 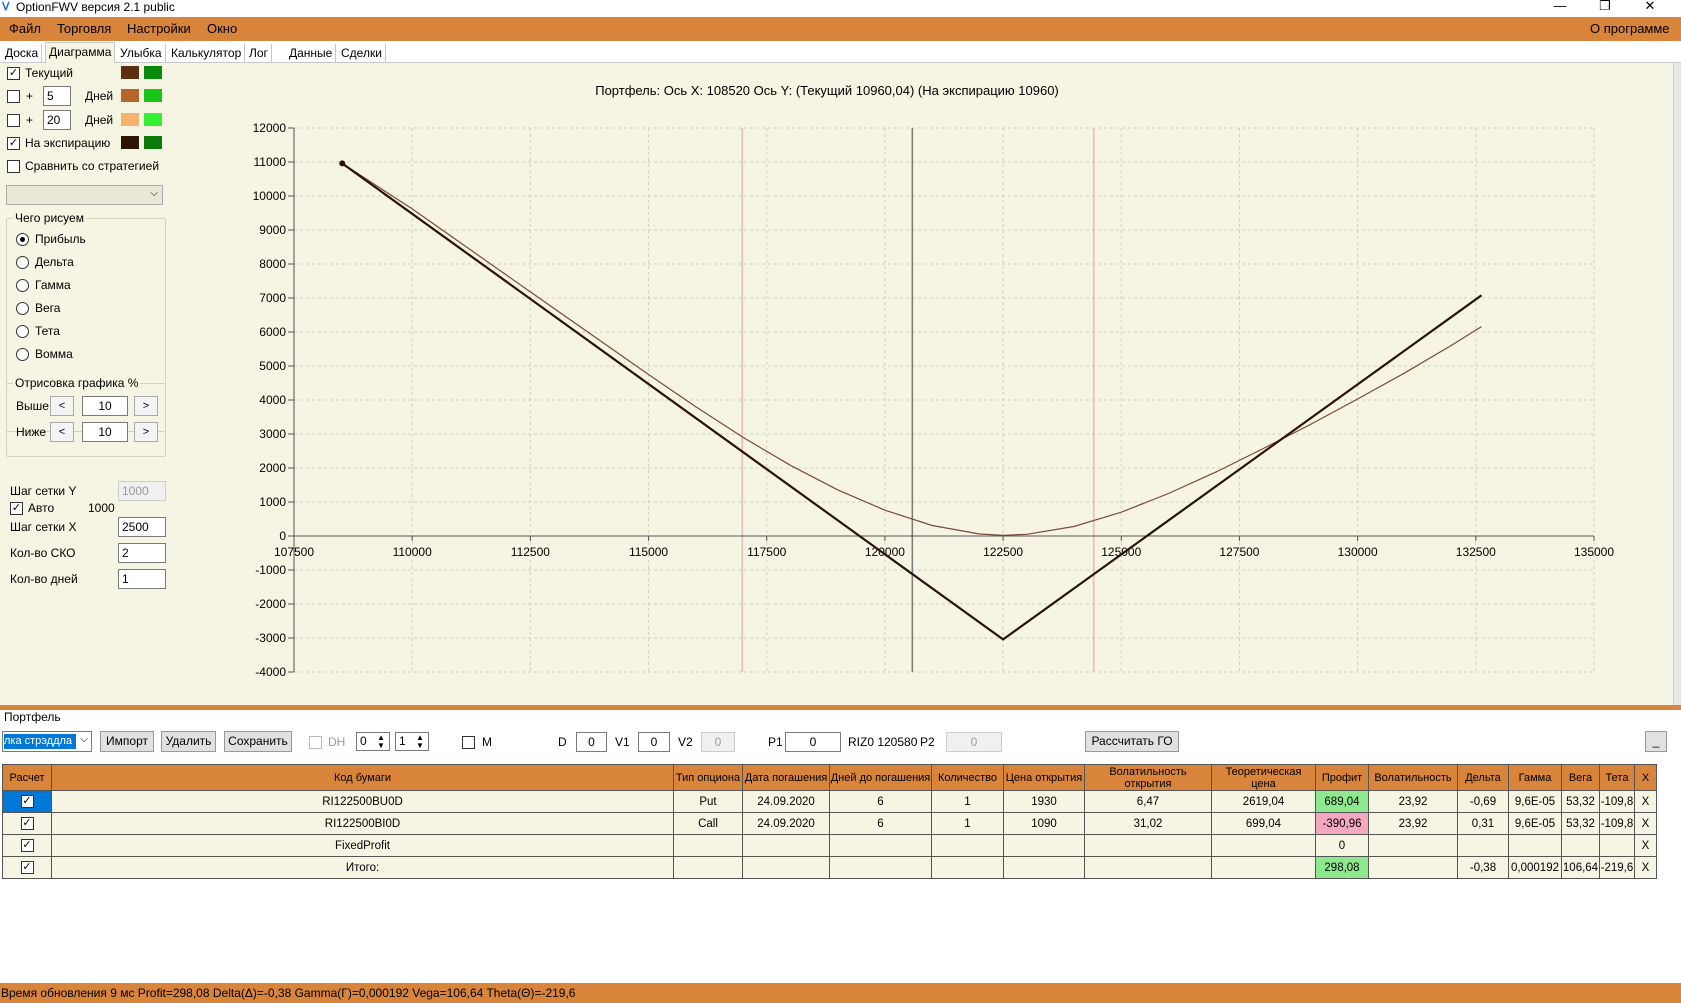 What do you see at coordinates (80, 52) in the screenshot?
I see `tab-diagram: Диаграмма` at bounding box center [80, 52].